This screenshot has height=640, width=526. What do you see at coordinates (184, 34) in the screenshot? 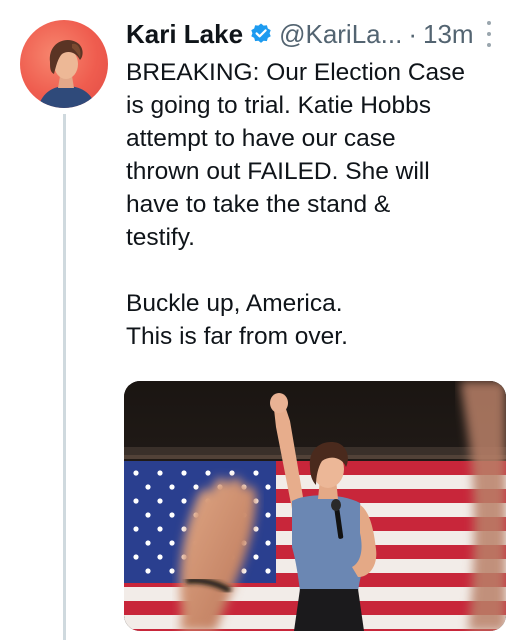
I see `author-display-name: Kari Lake` at bounding box center [184, 34].